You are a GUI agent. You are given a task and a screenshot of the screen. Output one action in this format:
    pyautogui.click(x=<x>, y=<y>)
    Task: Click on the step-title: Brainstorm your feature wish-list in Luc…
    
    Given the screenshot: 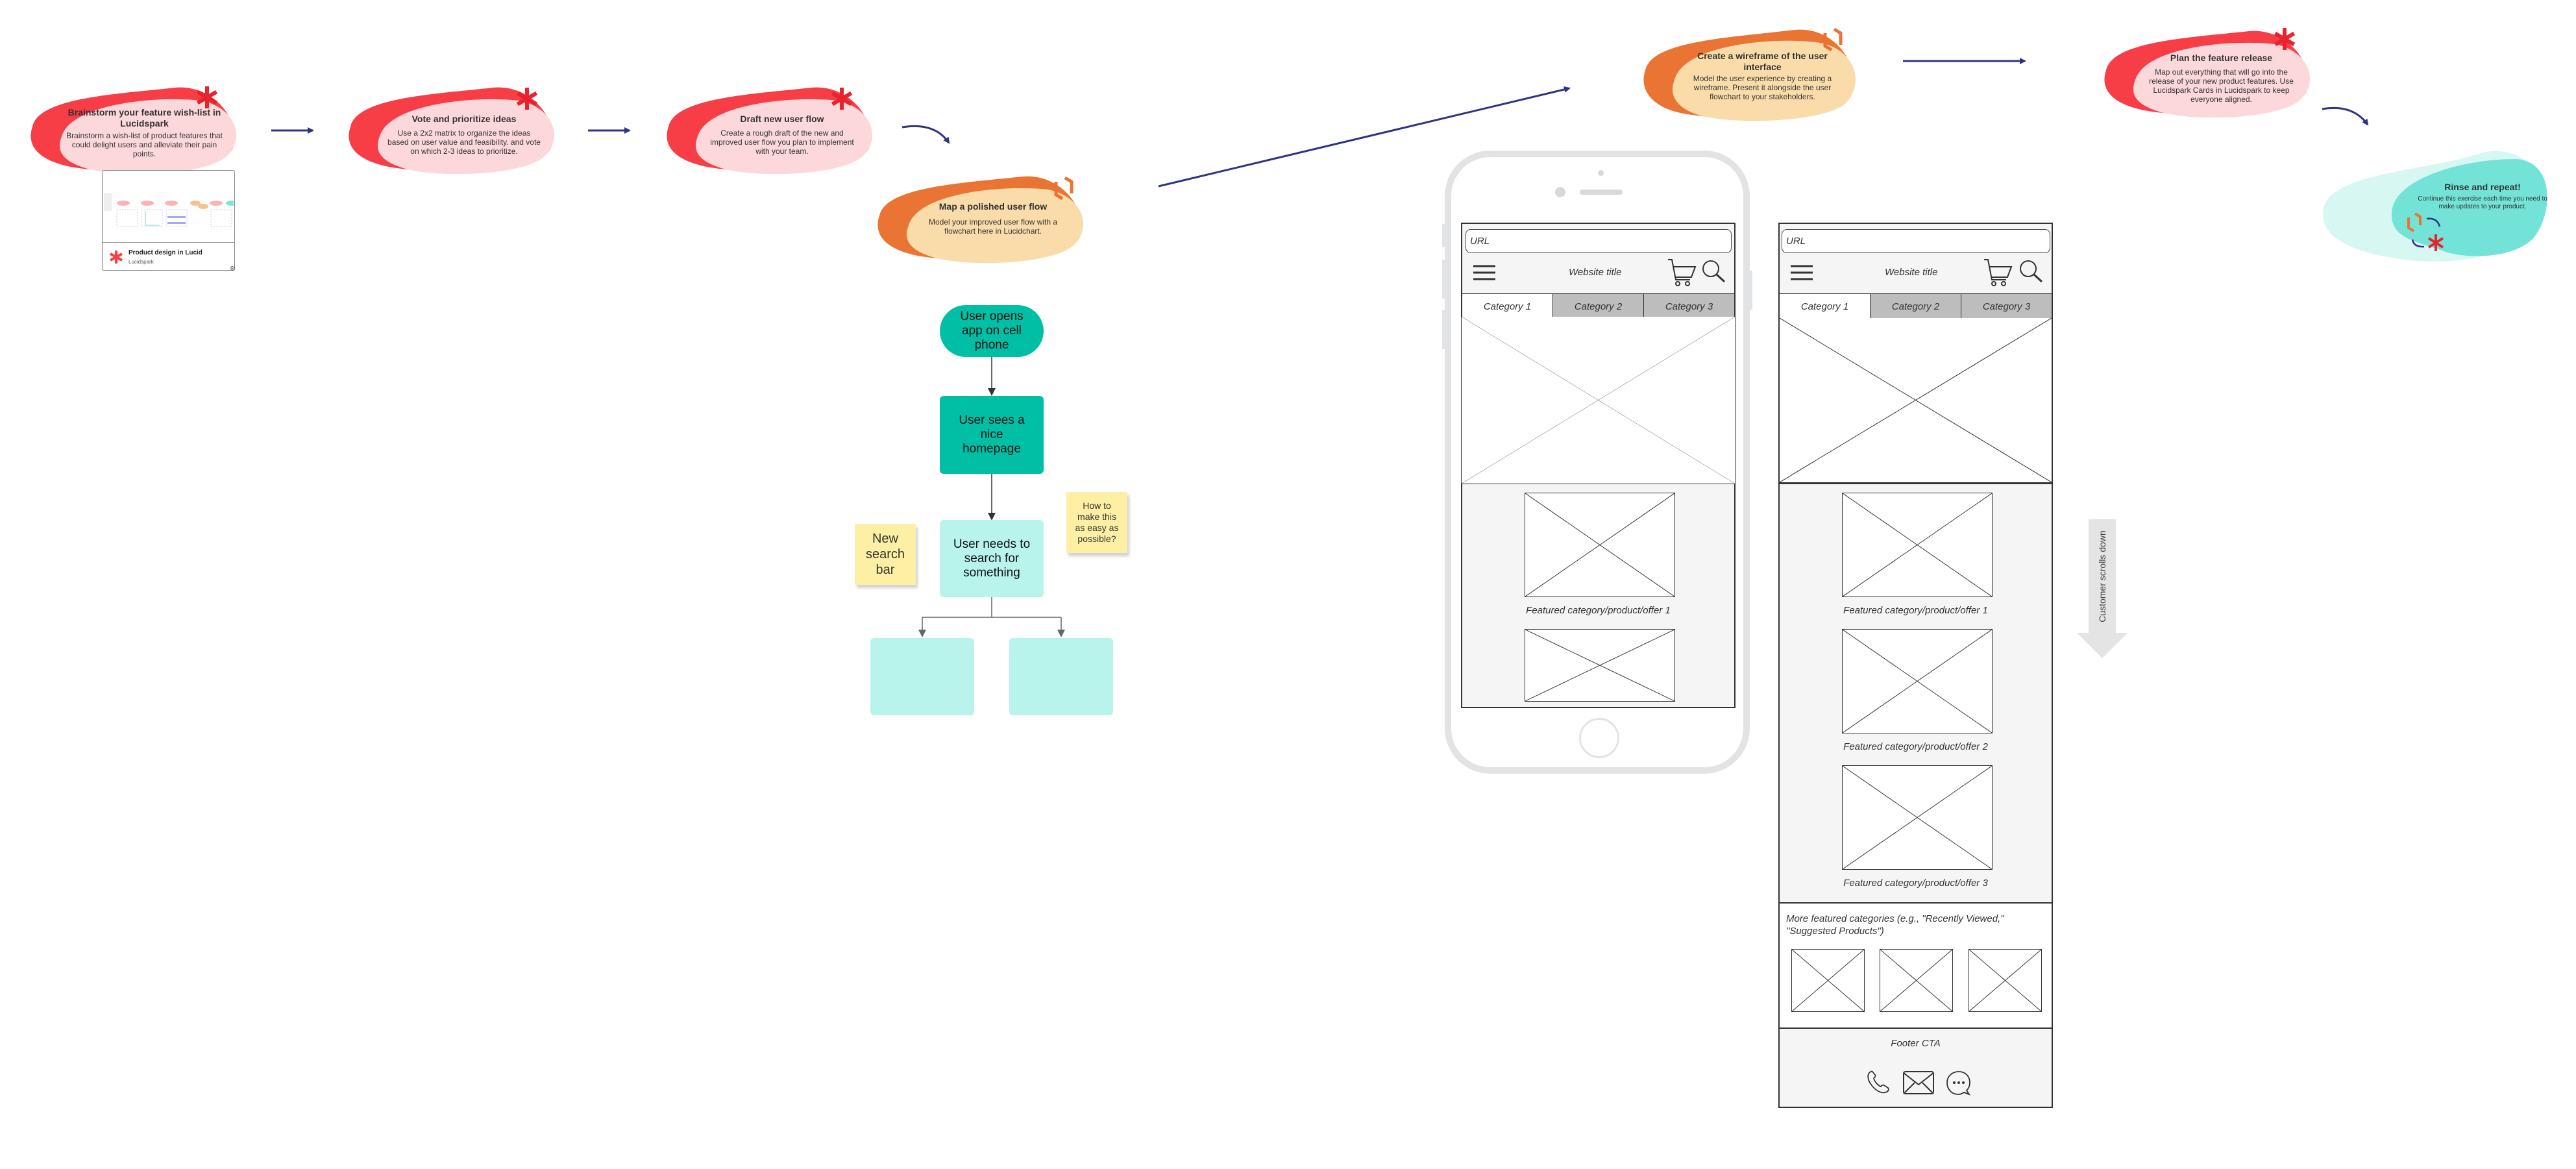 What is the action you would take?
    pyautogui.click(x=144, y=118)
    